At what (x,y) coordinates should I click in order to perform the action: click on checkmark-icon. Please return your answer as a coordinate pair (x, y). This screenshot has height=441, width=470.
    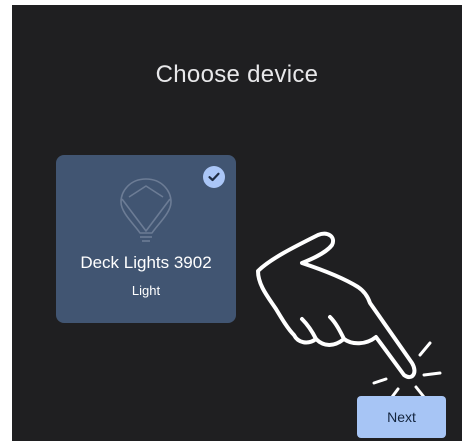
    Looking at the image, I should click on (214, 177).